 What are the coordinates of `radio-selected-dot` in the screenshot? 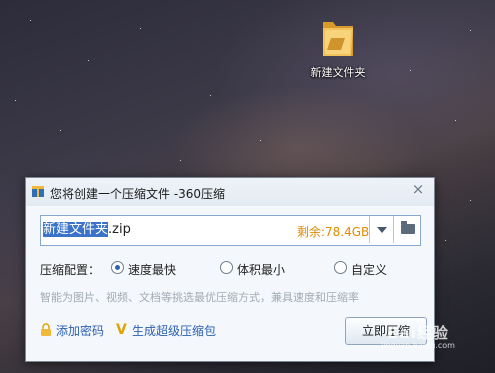 It's located at (117, 267).